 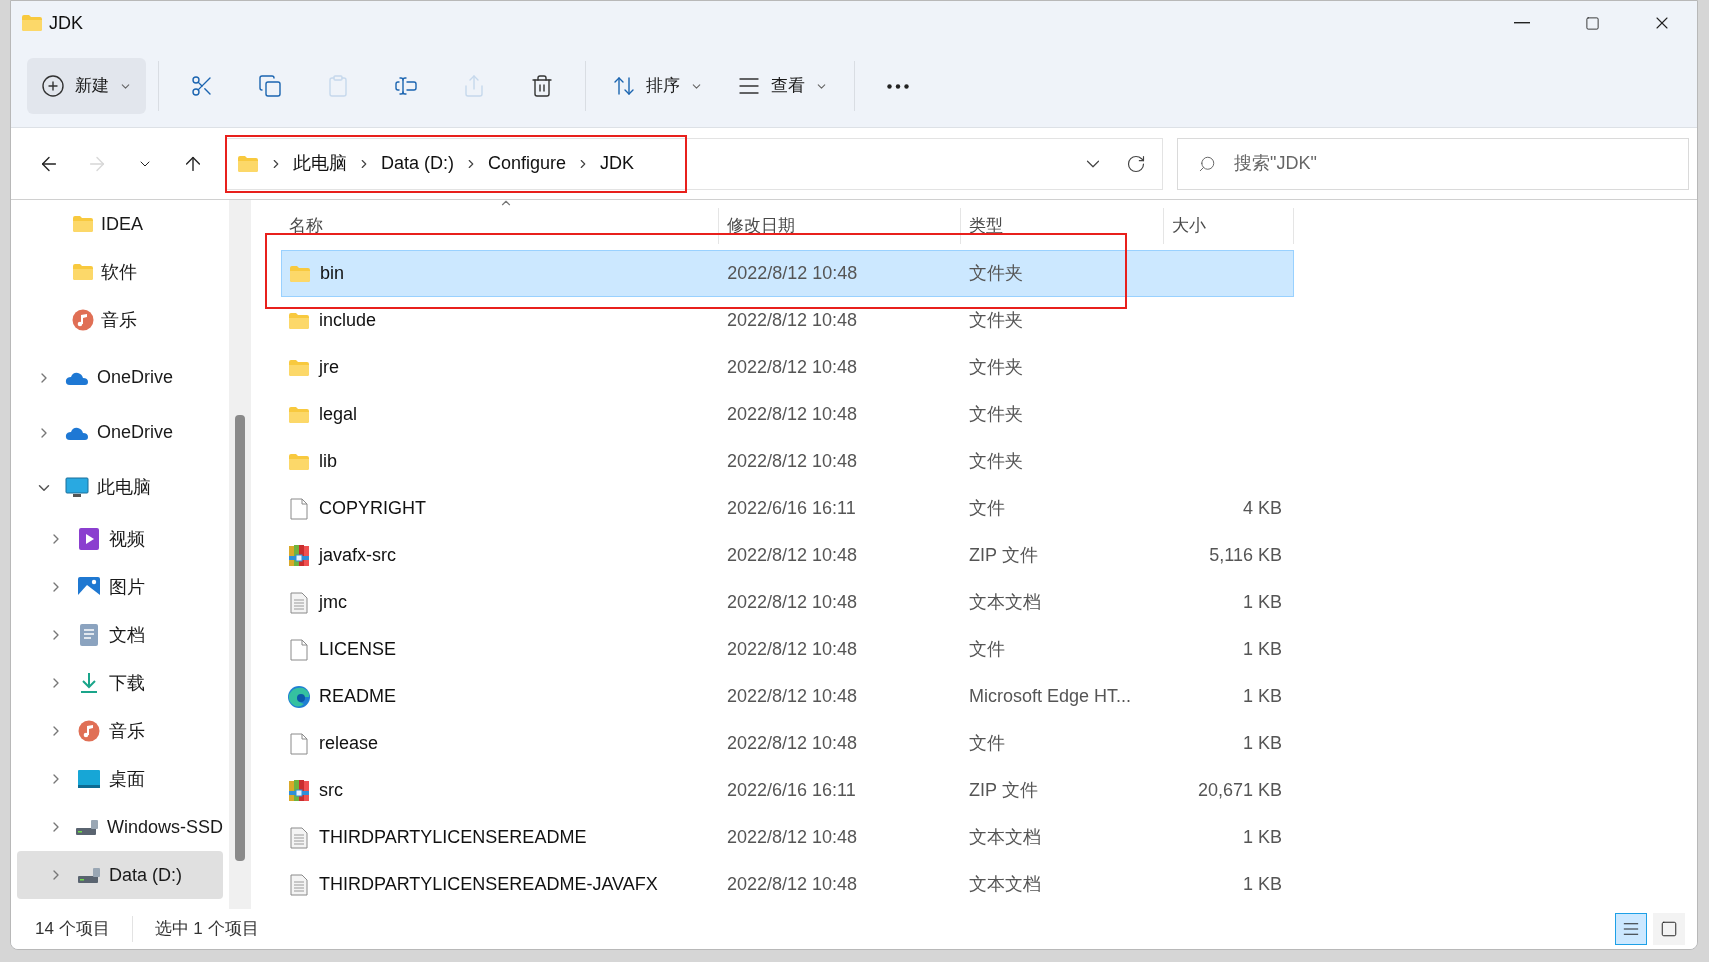 I want to click on file-size: 5,116 KB, so click(x=1245, y=555).